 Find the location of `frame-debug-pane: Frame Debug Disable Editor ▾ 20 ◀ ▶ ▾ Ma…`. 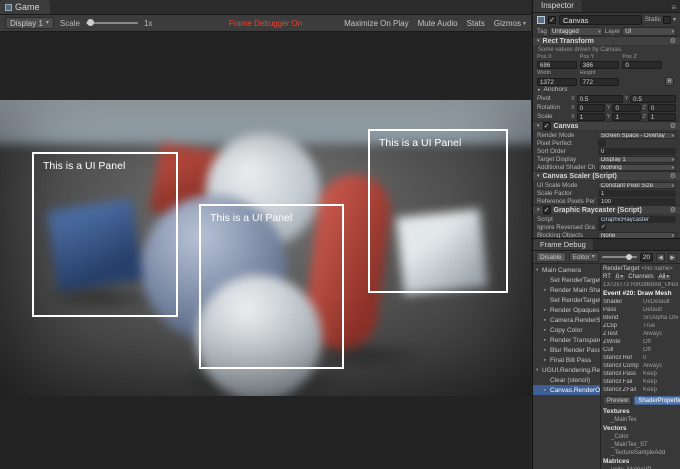

frame-debug-pane: Frame Debug Disable Editor ▾ 20 ◀ ▶ ▾ Ma… is located at coordinates (606, 353).